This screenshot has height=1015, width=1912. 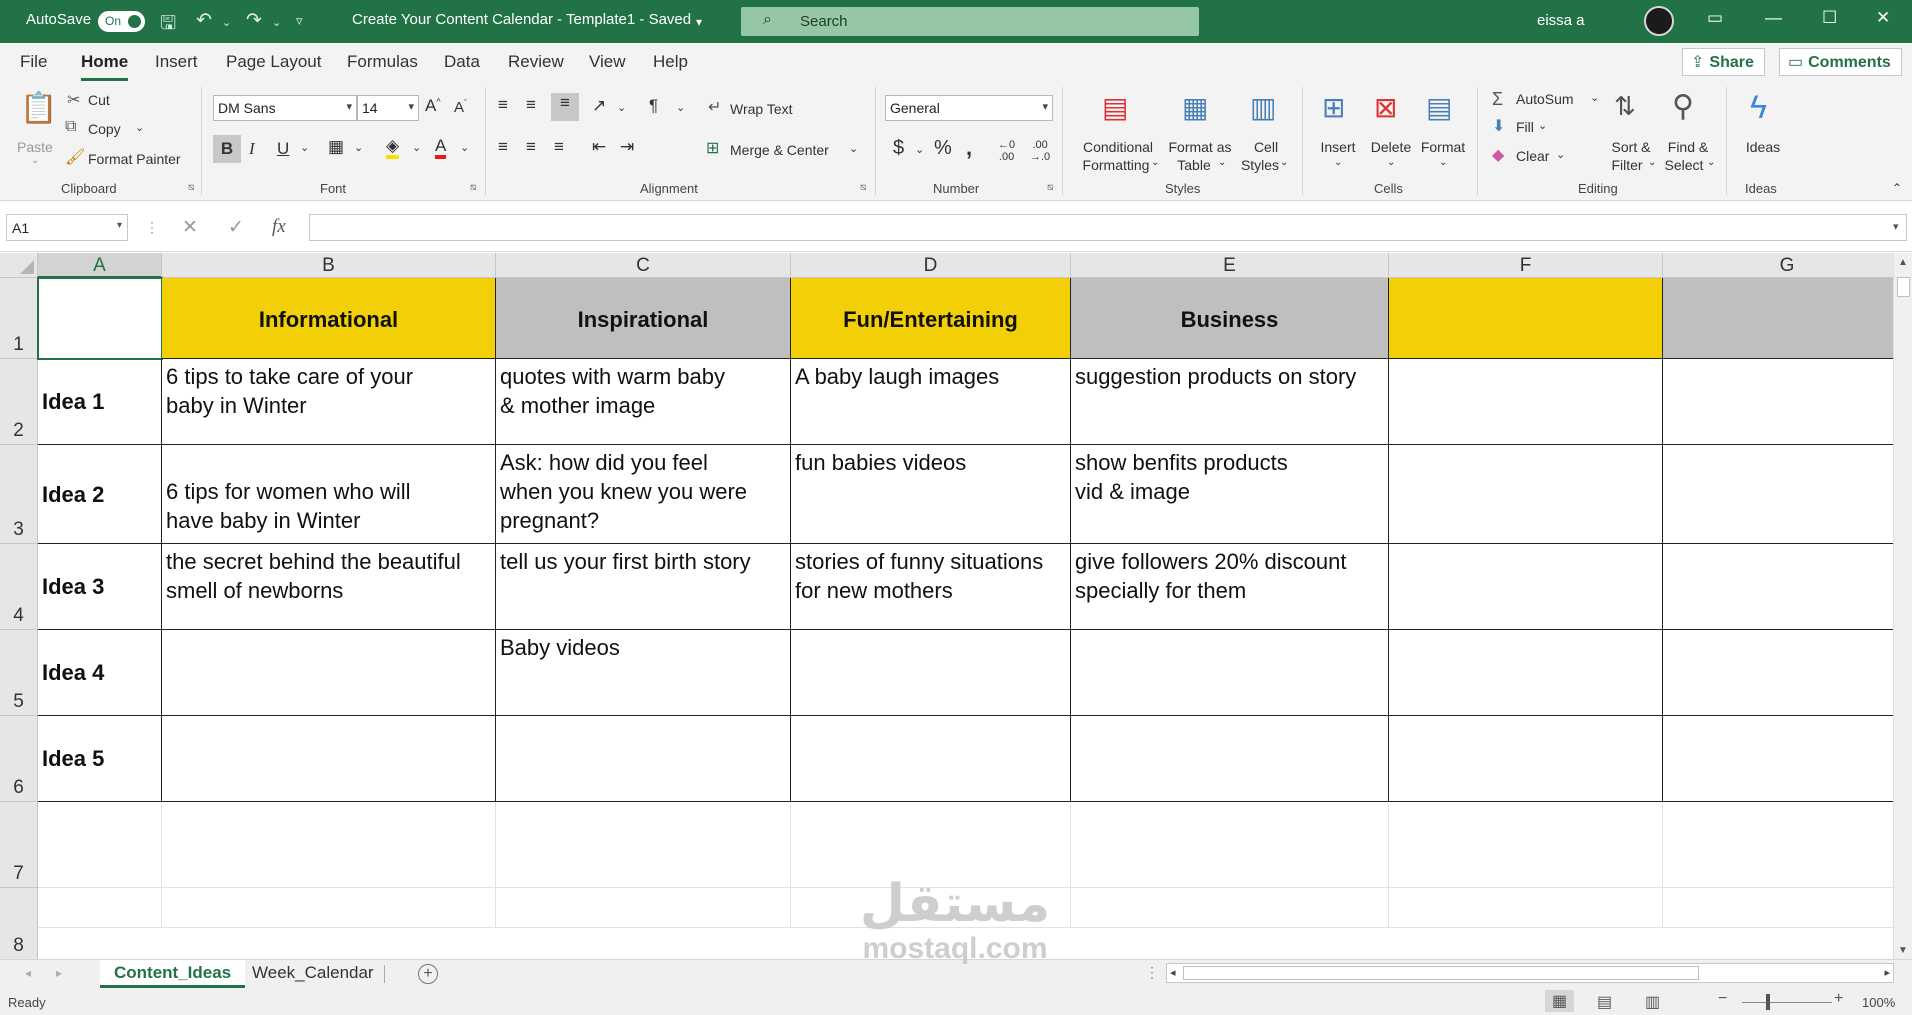 I want to click on search-box: ⌕ Search, so click(x=970, y=21).